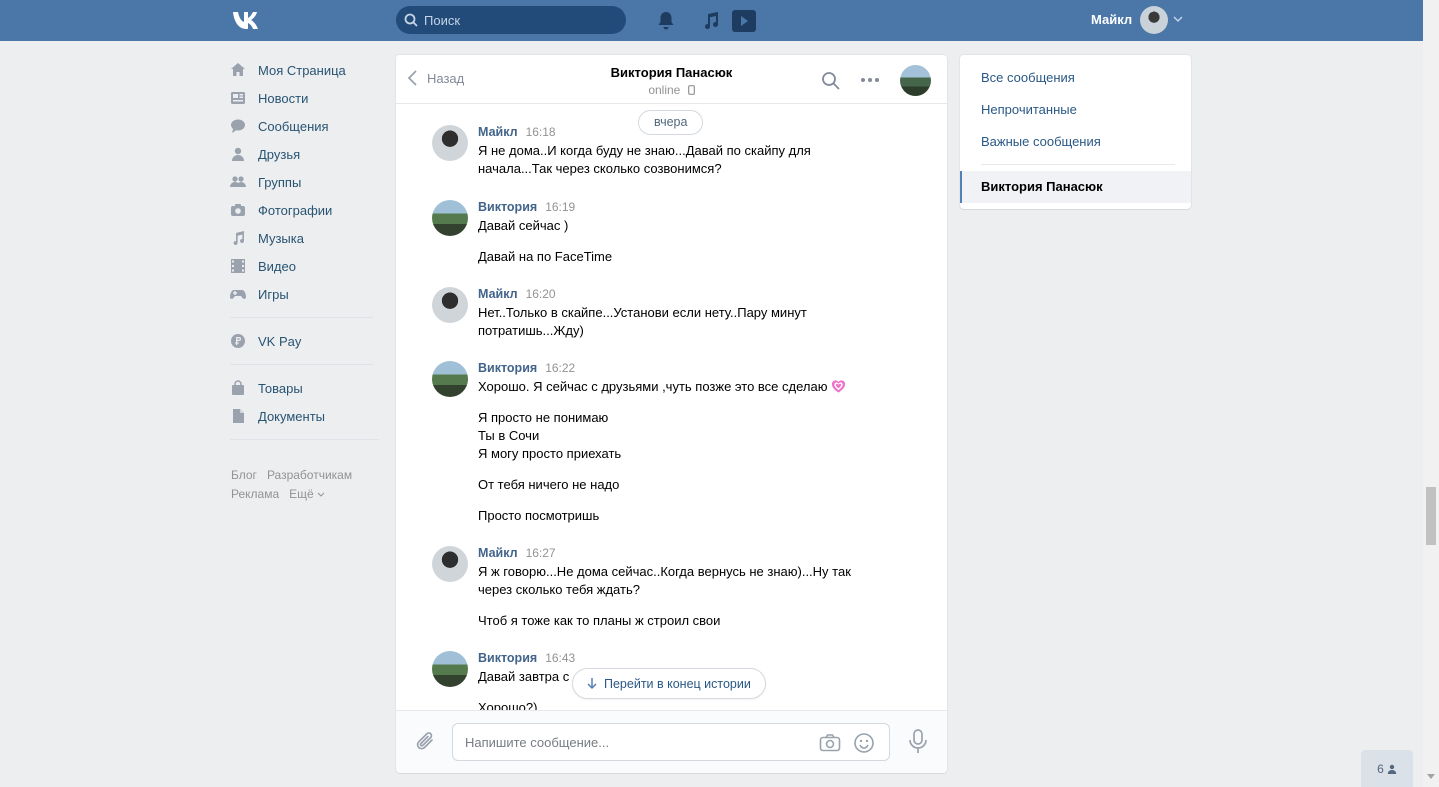 The width and height of the screenshot is (1439, 787). I want to click on menu-item-friends: Друзья, so click(305, 154).